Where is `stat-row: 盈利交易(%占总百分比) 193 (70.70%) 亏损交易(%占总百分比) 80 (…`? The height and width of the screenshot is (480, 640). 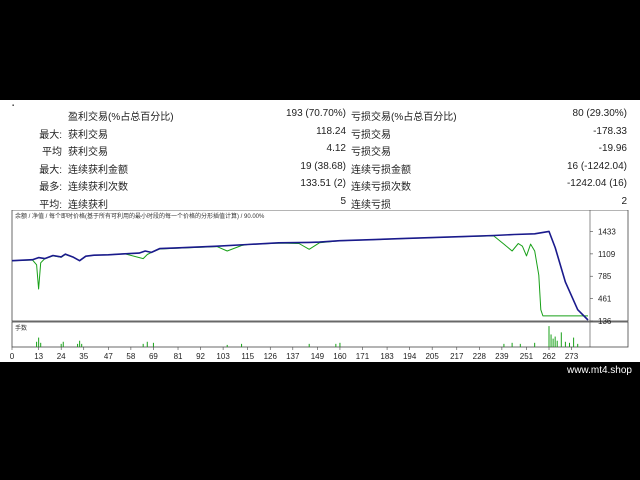
stat-row: 盈利交易(%占总百分比) 193 (70.70%) 亏损交易(%占总百分比) 80 (… is located at coordinates (320, 114).